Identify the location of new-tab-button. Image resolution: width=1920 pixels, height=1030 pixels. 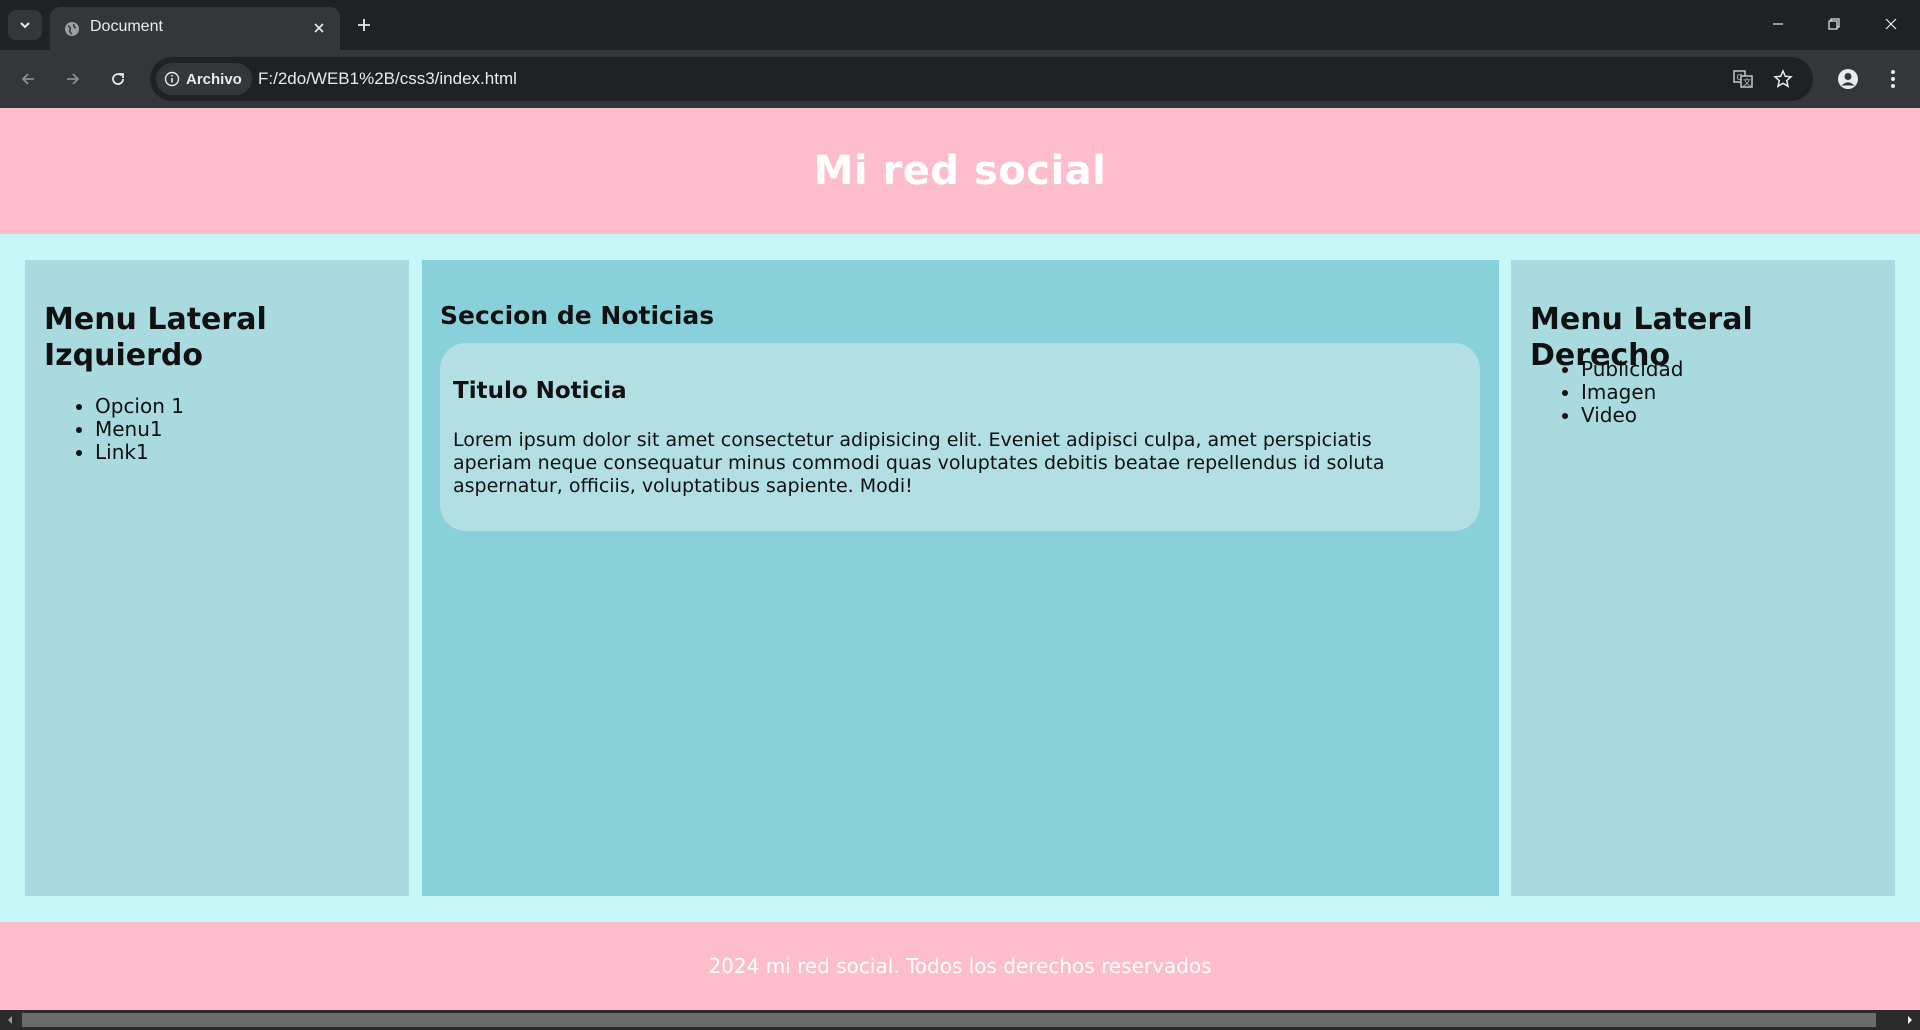
(364, 25).